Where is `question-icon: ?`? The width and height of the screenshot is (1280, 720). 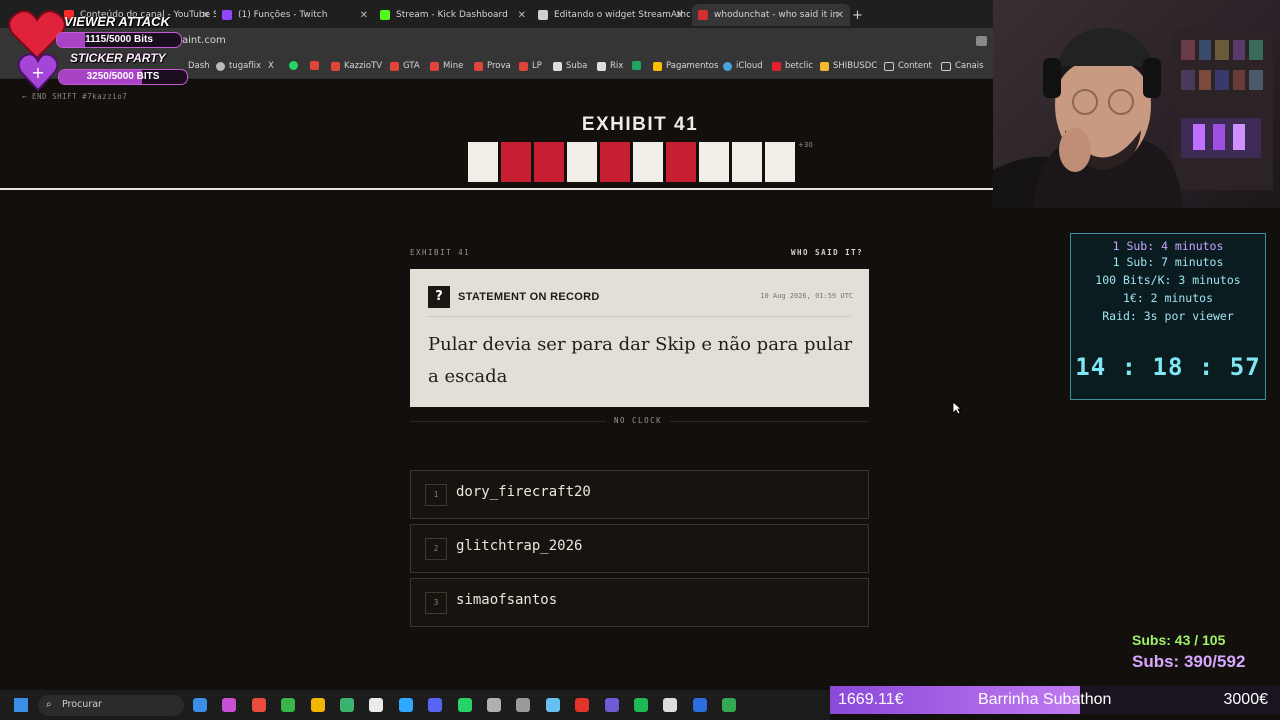 question-icon: ? is located at coordinates (439, 297).